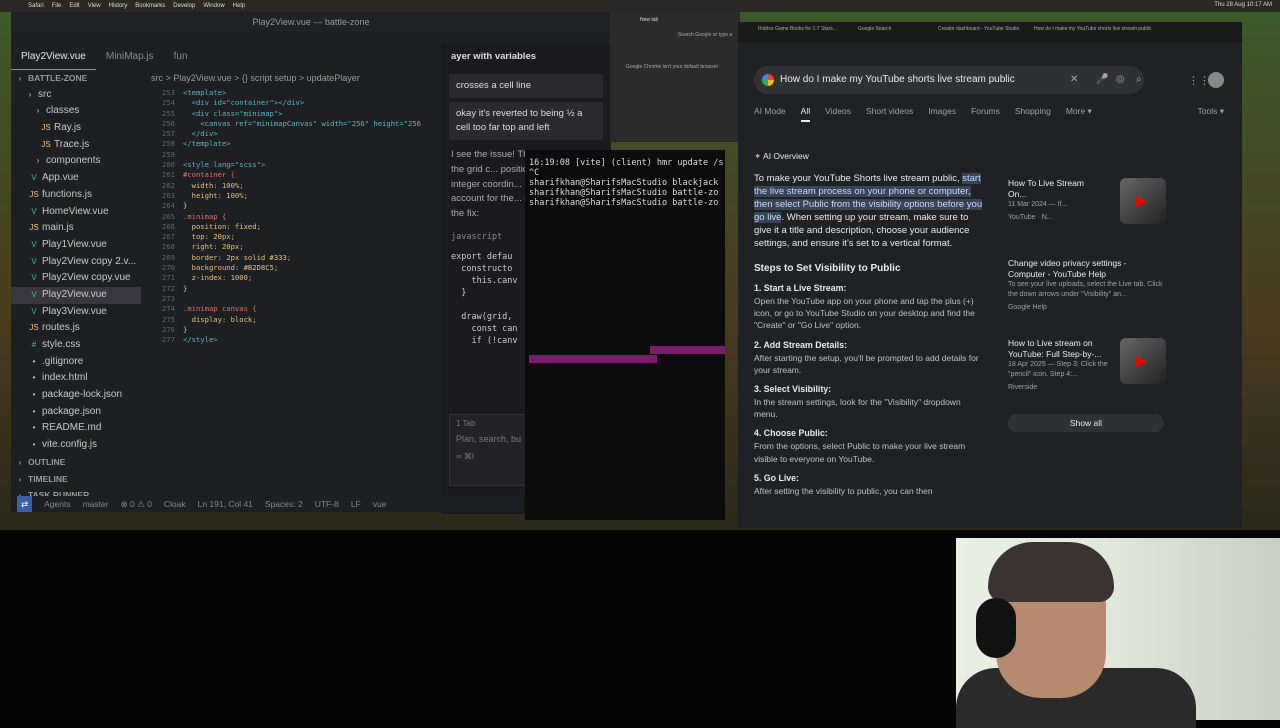  I want to click on explorer-section: › OUTLINE, so click(76, 462).